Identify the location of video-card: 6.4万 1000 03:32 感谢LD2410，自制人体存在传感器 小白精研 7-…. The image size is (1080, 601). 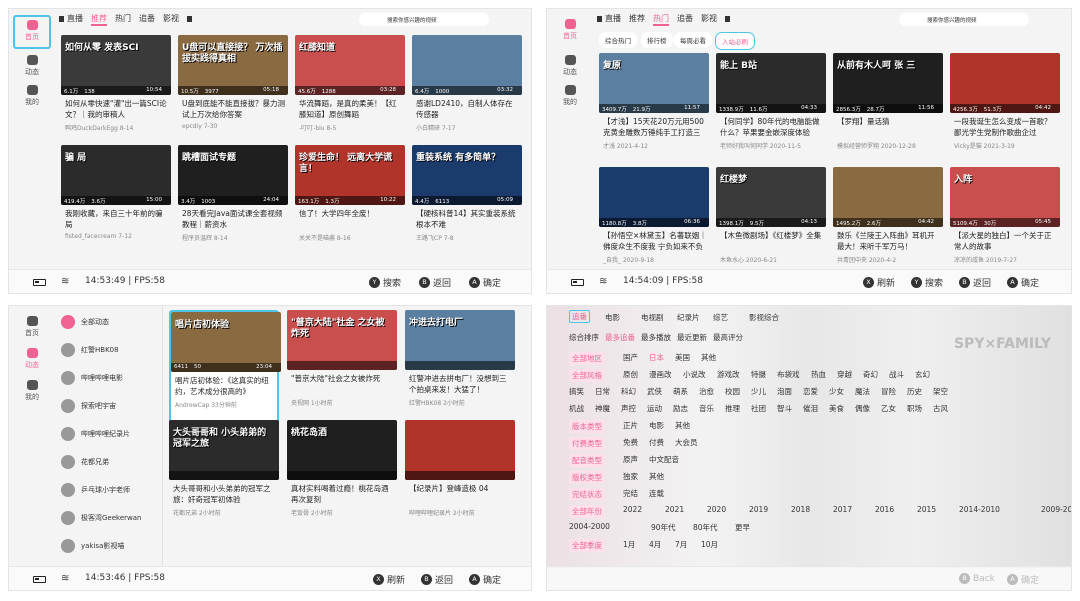
(467, 97).